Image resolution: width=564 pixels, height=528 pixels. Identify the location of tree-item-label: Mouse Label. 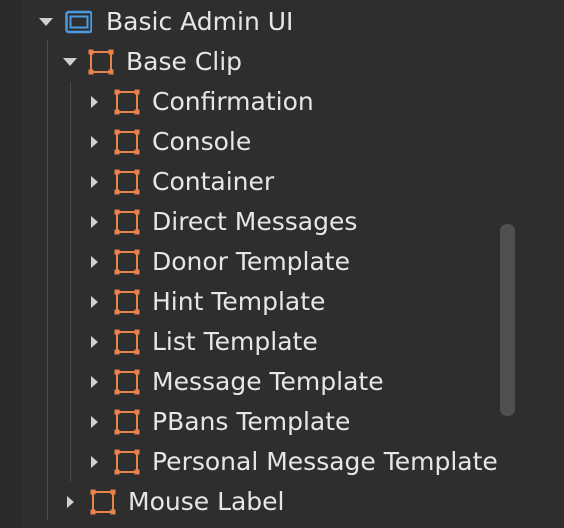
(206, 501).